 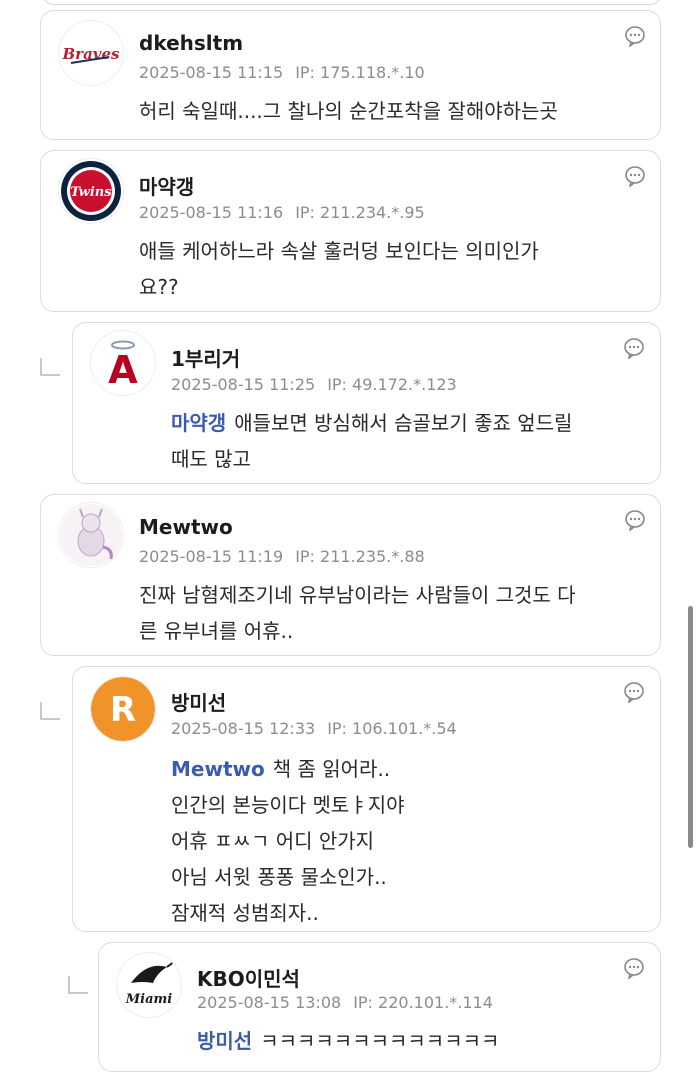 What do you see at coordinates (423, 1002) in the screenshot?
I see `comment-ip: IP: 220.101.*.114` at bounding box center [423, 1002].